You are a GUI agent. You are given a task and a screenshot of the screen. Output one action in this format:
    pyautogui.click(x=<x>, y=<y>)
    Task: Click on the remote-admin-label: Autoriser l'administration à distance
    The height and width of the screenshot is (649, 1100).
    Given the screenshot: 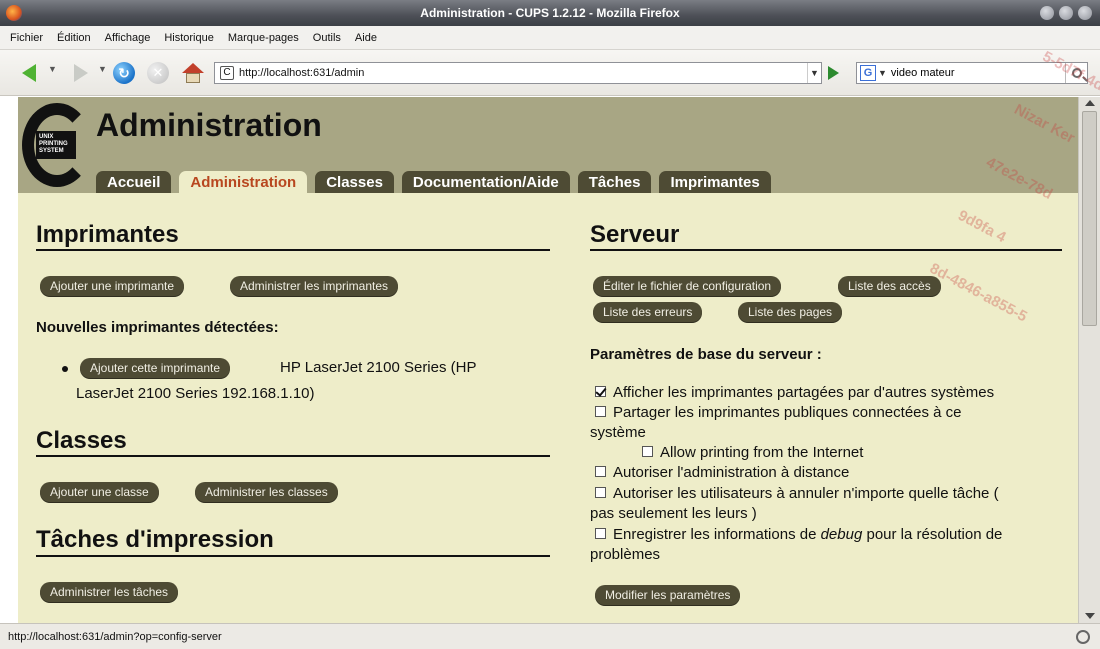 What is the action you would take?
    pyautogui.click(x=731, y=472)
    